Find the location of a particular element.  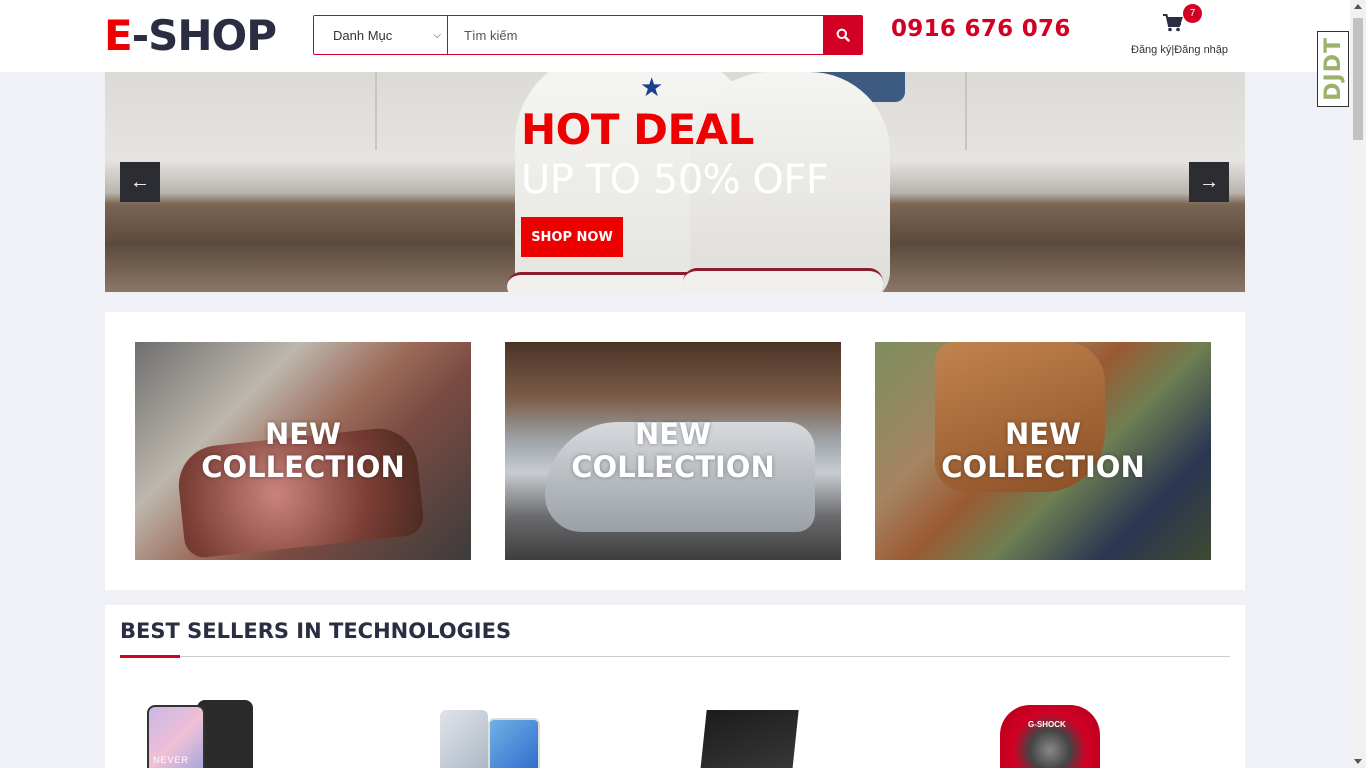

smartphone-front is located at coordinates (514, 743).